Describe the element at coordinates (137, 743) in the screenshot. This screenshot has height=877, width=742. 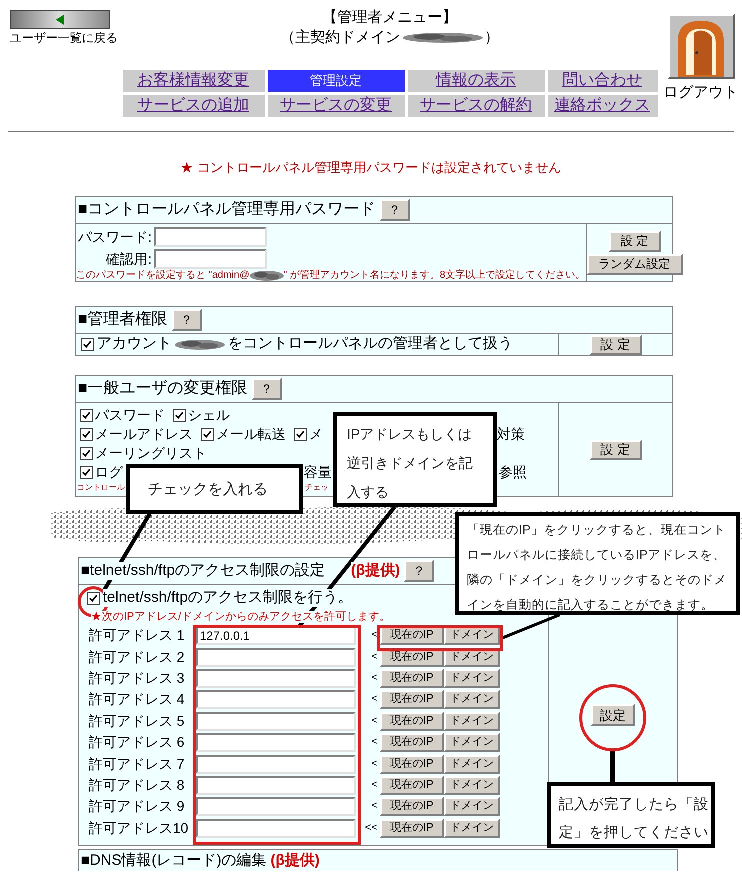
I see `address-label: 許可アドレス 6` at that location.